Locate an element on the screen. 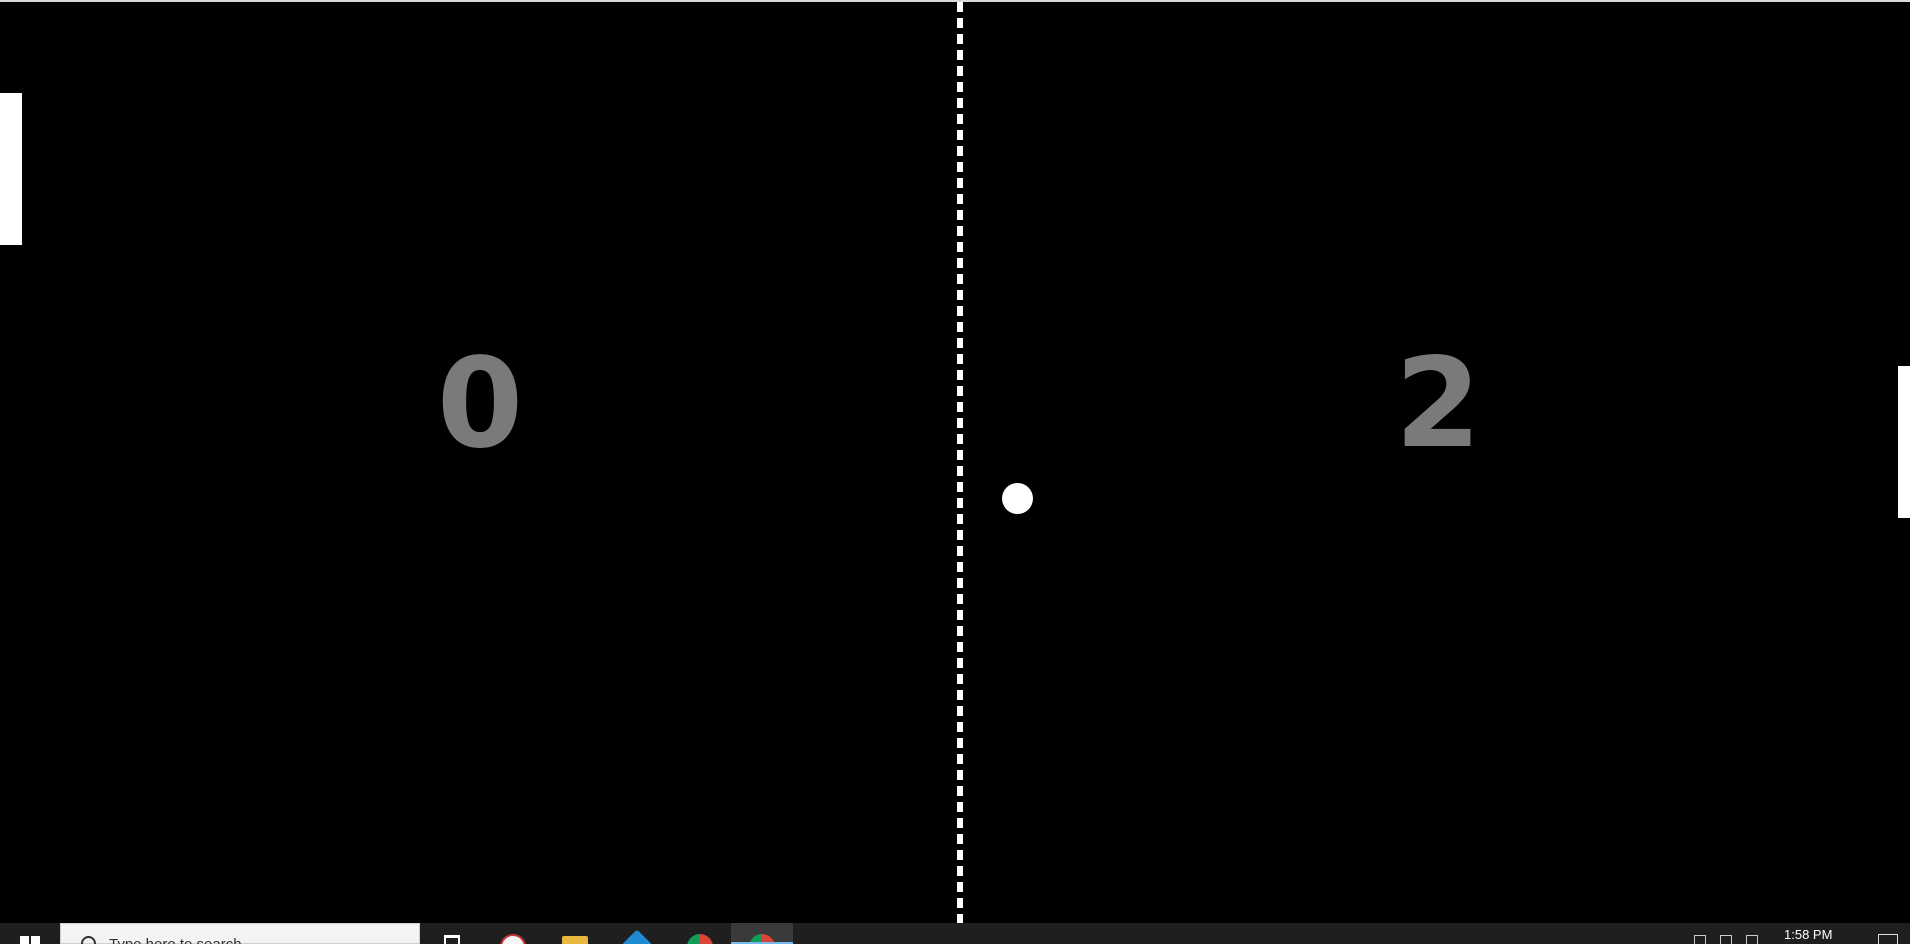  system-tray is located at coordinates (1733, 933).